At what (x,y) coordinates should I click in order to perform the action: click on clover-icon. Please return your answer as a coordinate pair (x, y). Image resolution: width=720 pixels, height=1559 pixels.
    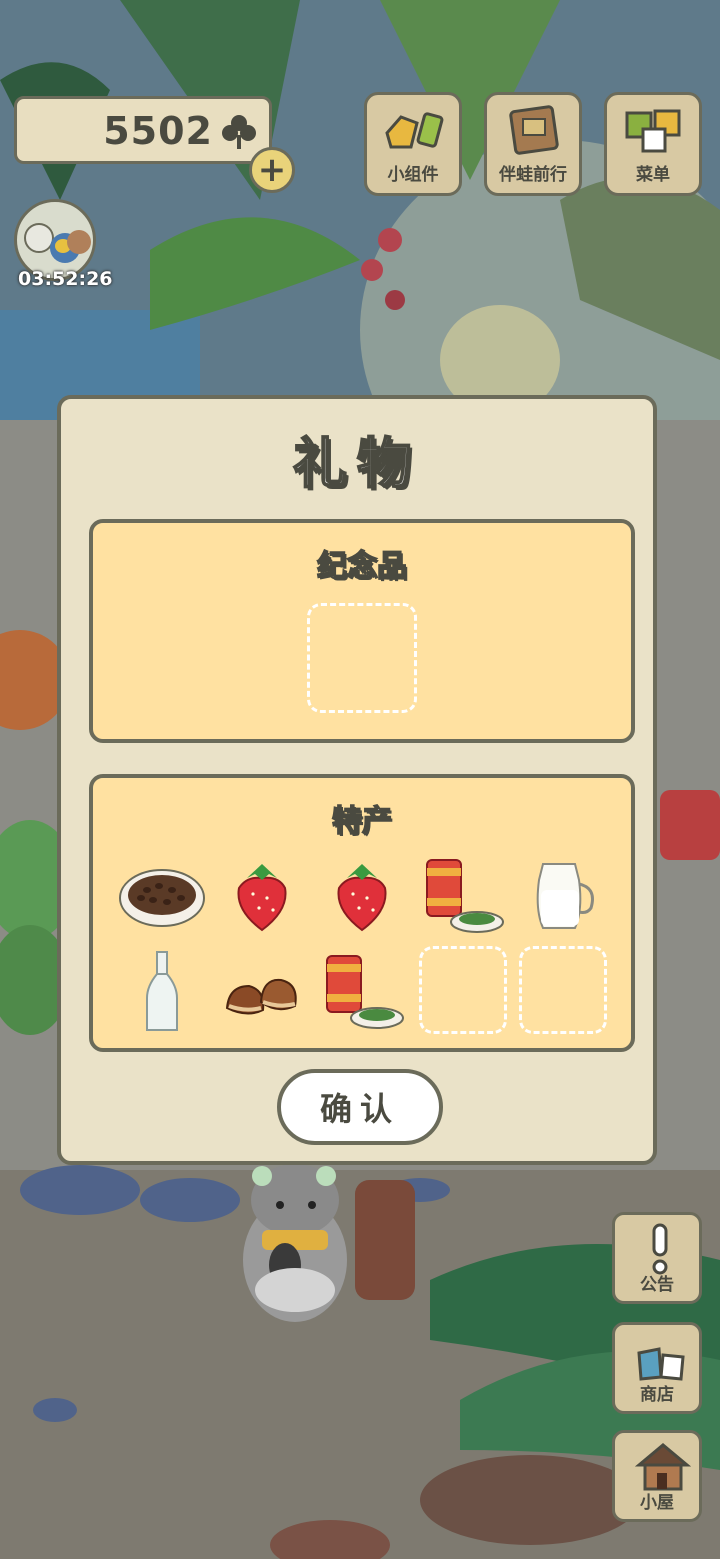
    Looking at the image, I should click on (239, 132).